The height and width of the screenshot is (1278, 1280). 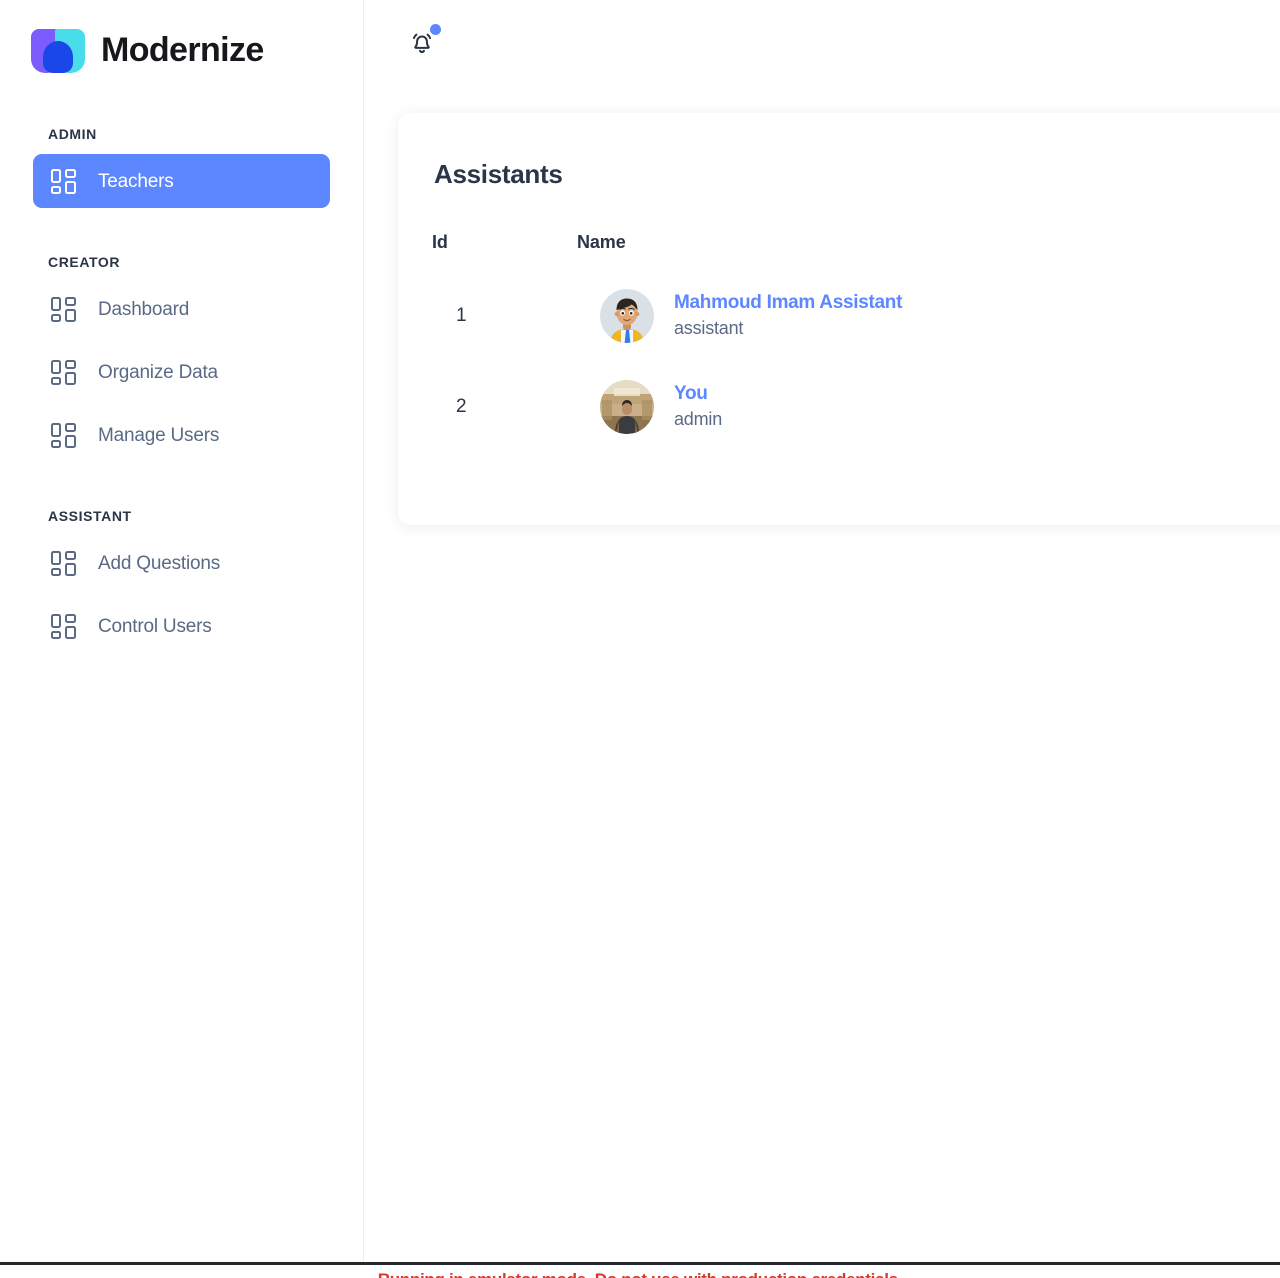 I want to click on sidebar-item-label: Organize Data, so click(x=158, y=372).